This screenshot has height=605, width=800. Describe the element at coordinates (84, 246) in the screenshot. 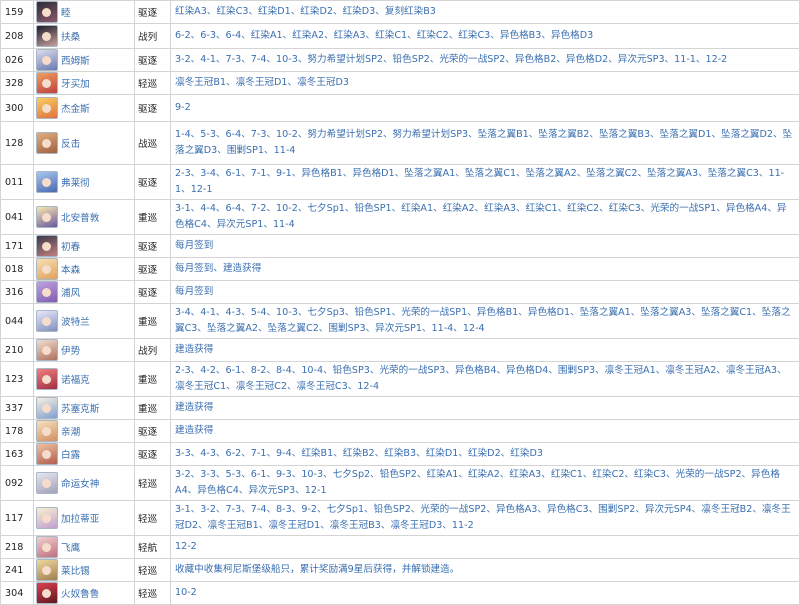

I see `ship-cell: 初春` at that location.